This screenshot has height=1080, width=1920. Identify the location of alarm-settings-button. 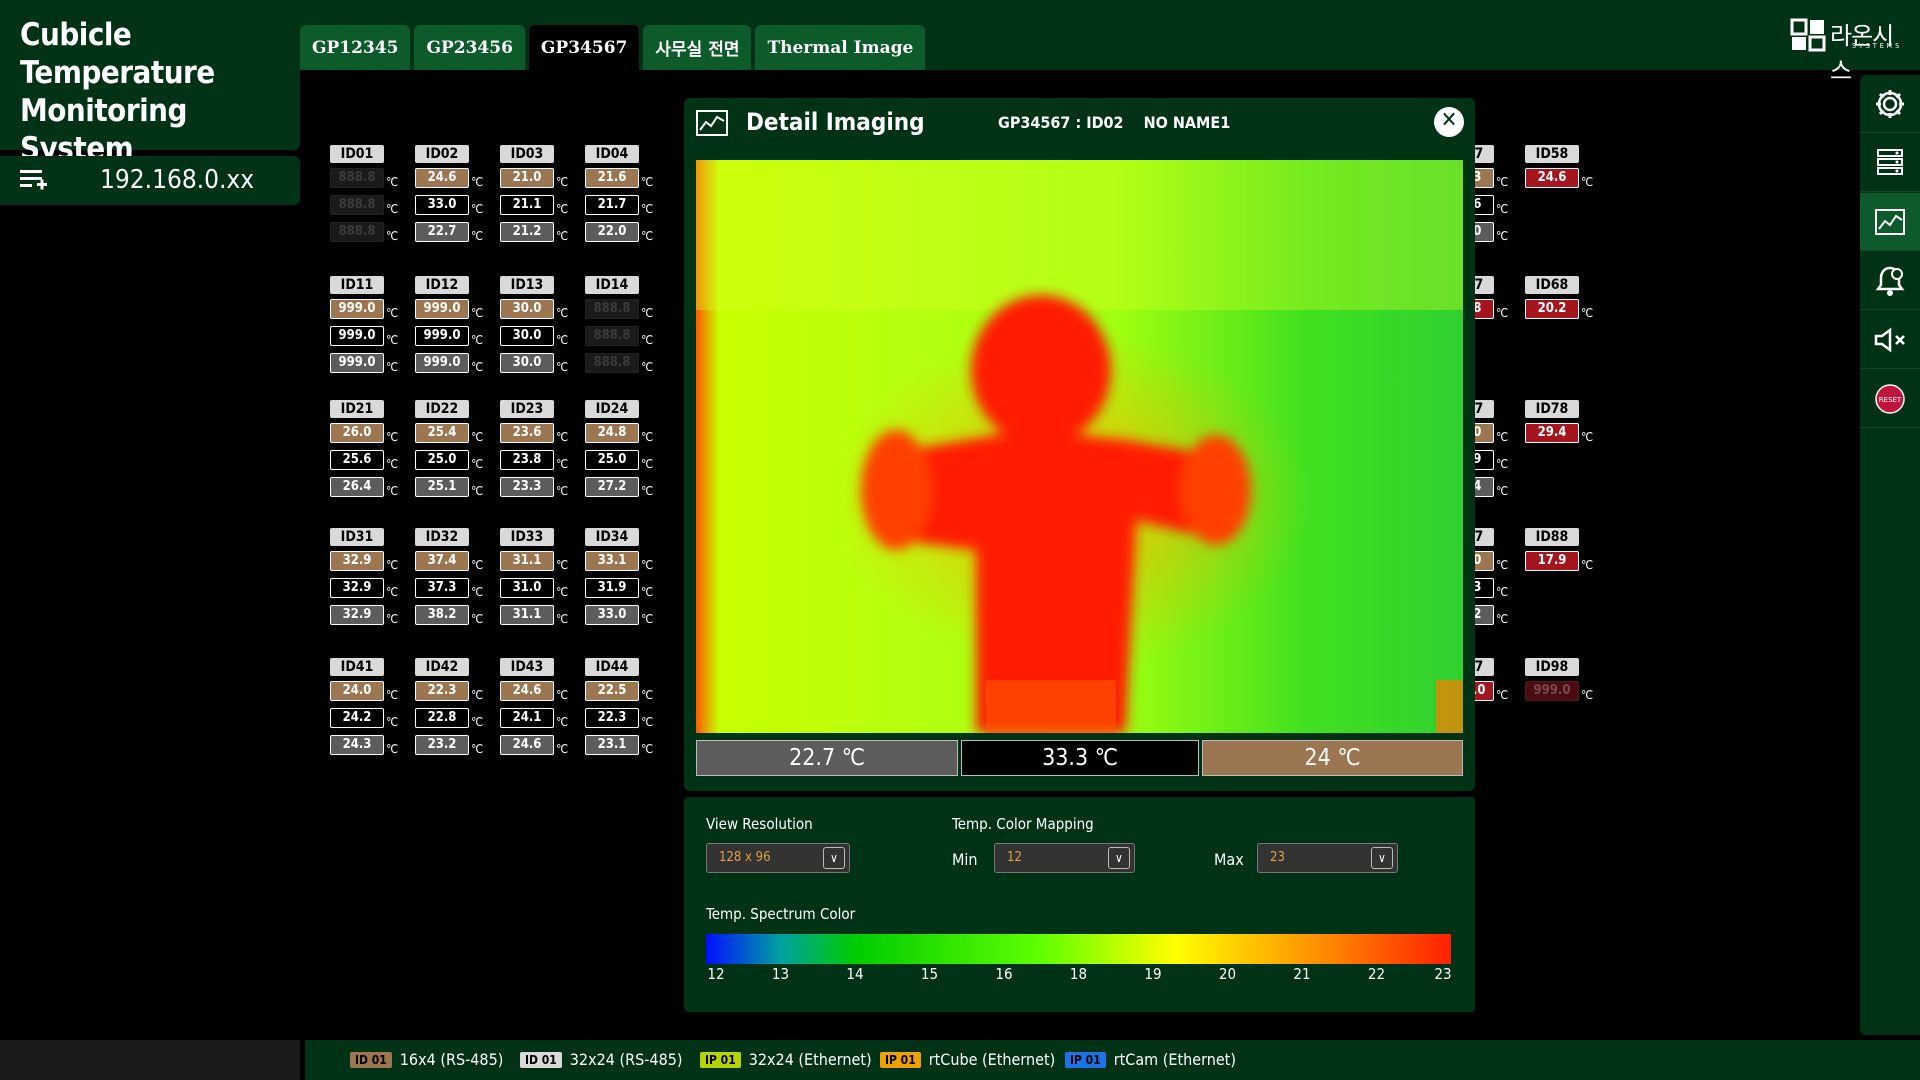
(1890, 281).